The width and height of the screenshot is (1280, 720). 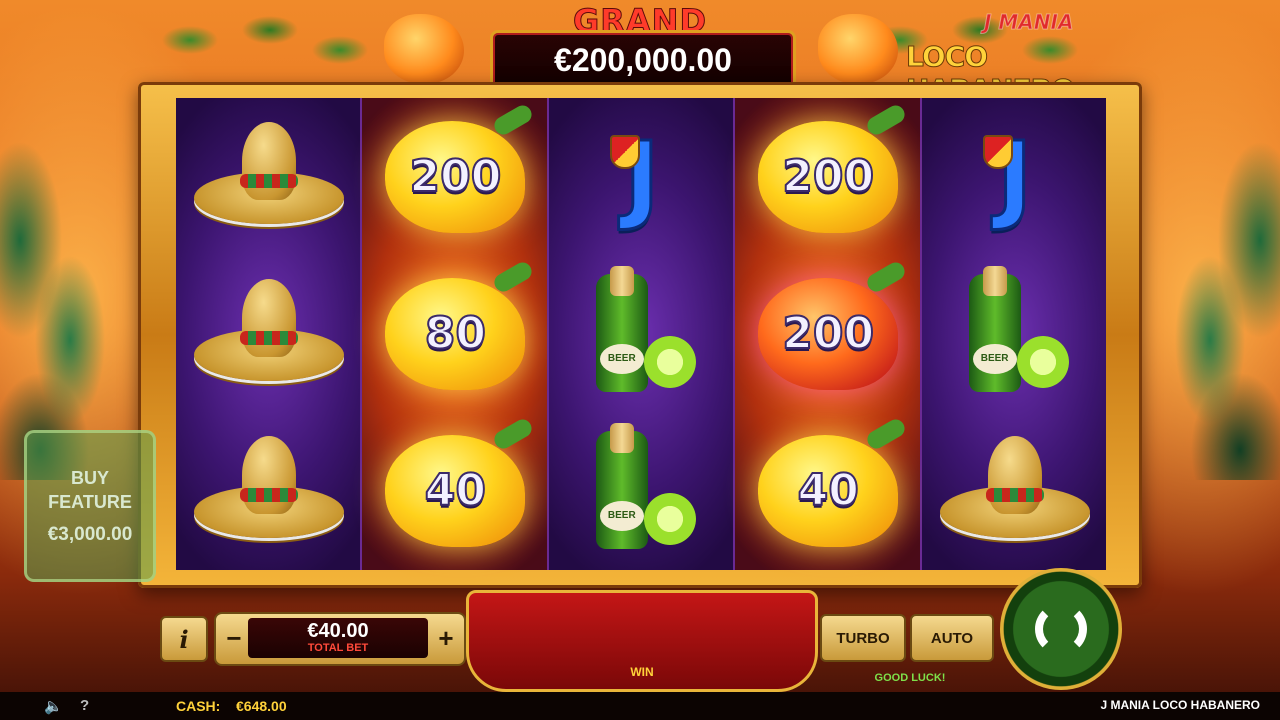 I want to click on plant-right-decoration, so click(x=1220, y=300).